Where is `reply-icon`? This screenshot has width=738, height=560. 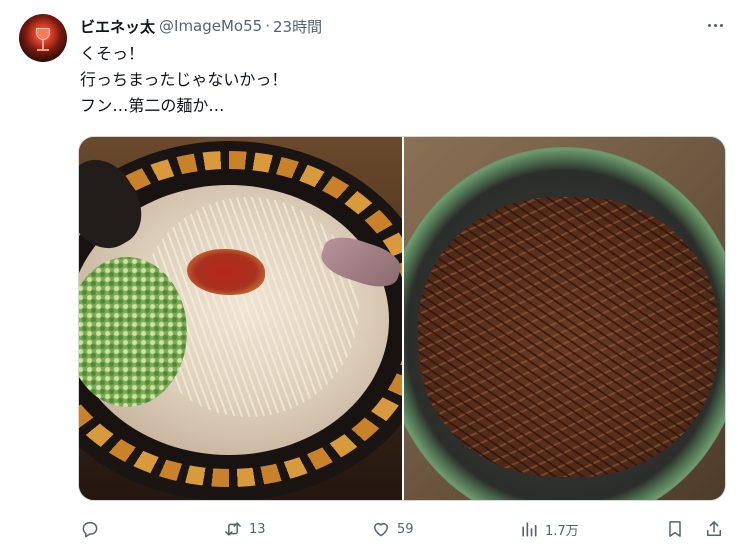 reply-icon is located at coordinates (90, 530).